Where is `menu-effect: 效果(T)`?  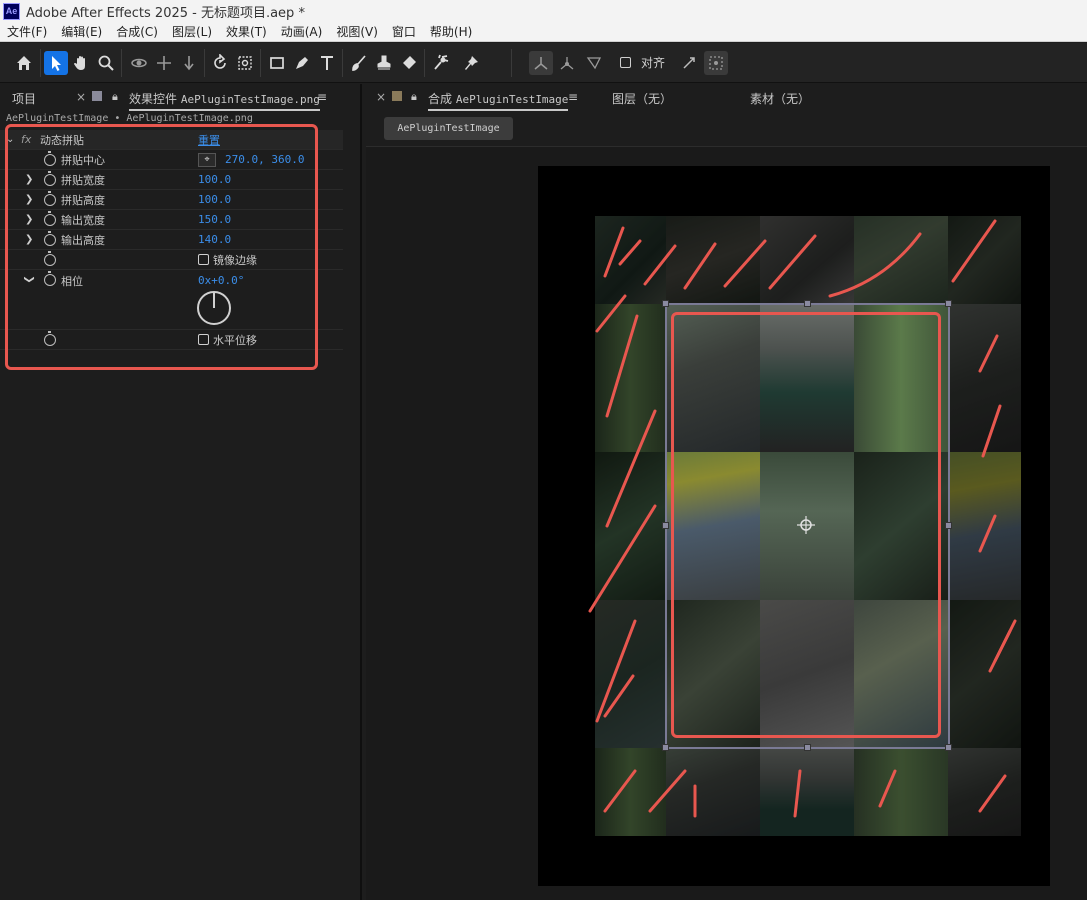 menu-effect: 效果(T) is located at coordinates (246, 31).